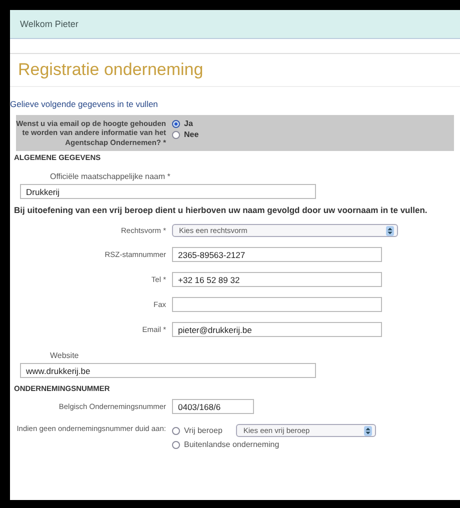 This screenshot has height=508, width=460. What do you see at coordinates (65, 355) in the screenshot?
I see `field-label: Website` at bounding box center [65, 355].